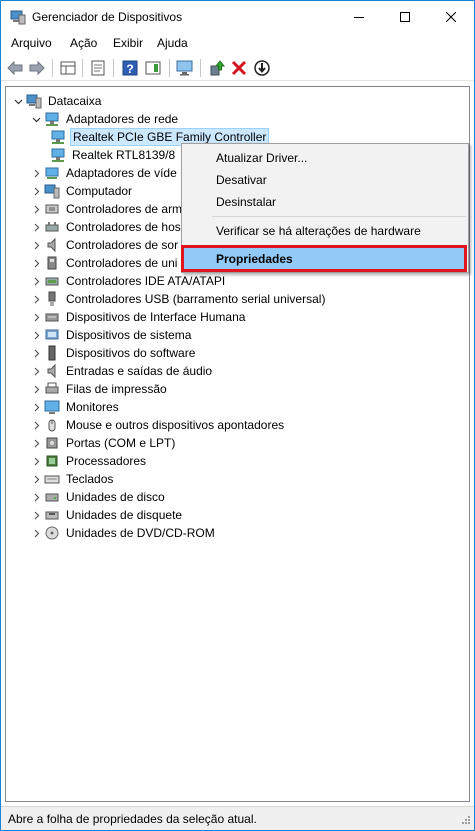  What do you see at coordinates (71, 479) in the screenshot?
I see `tree-category-row: Teclados` at bounding box center [71, 479].